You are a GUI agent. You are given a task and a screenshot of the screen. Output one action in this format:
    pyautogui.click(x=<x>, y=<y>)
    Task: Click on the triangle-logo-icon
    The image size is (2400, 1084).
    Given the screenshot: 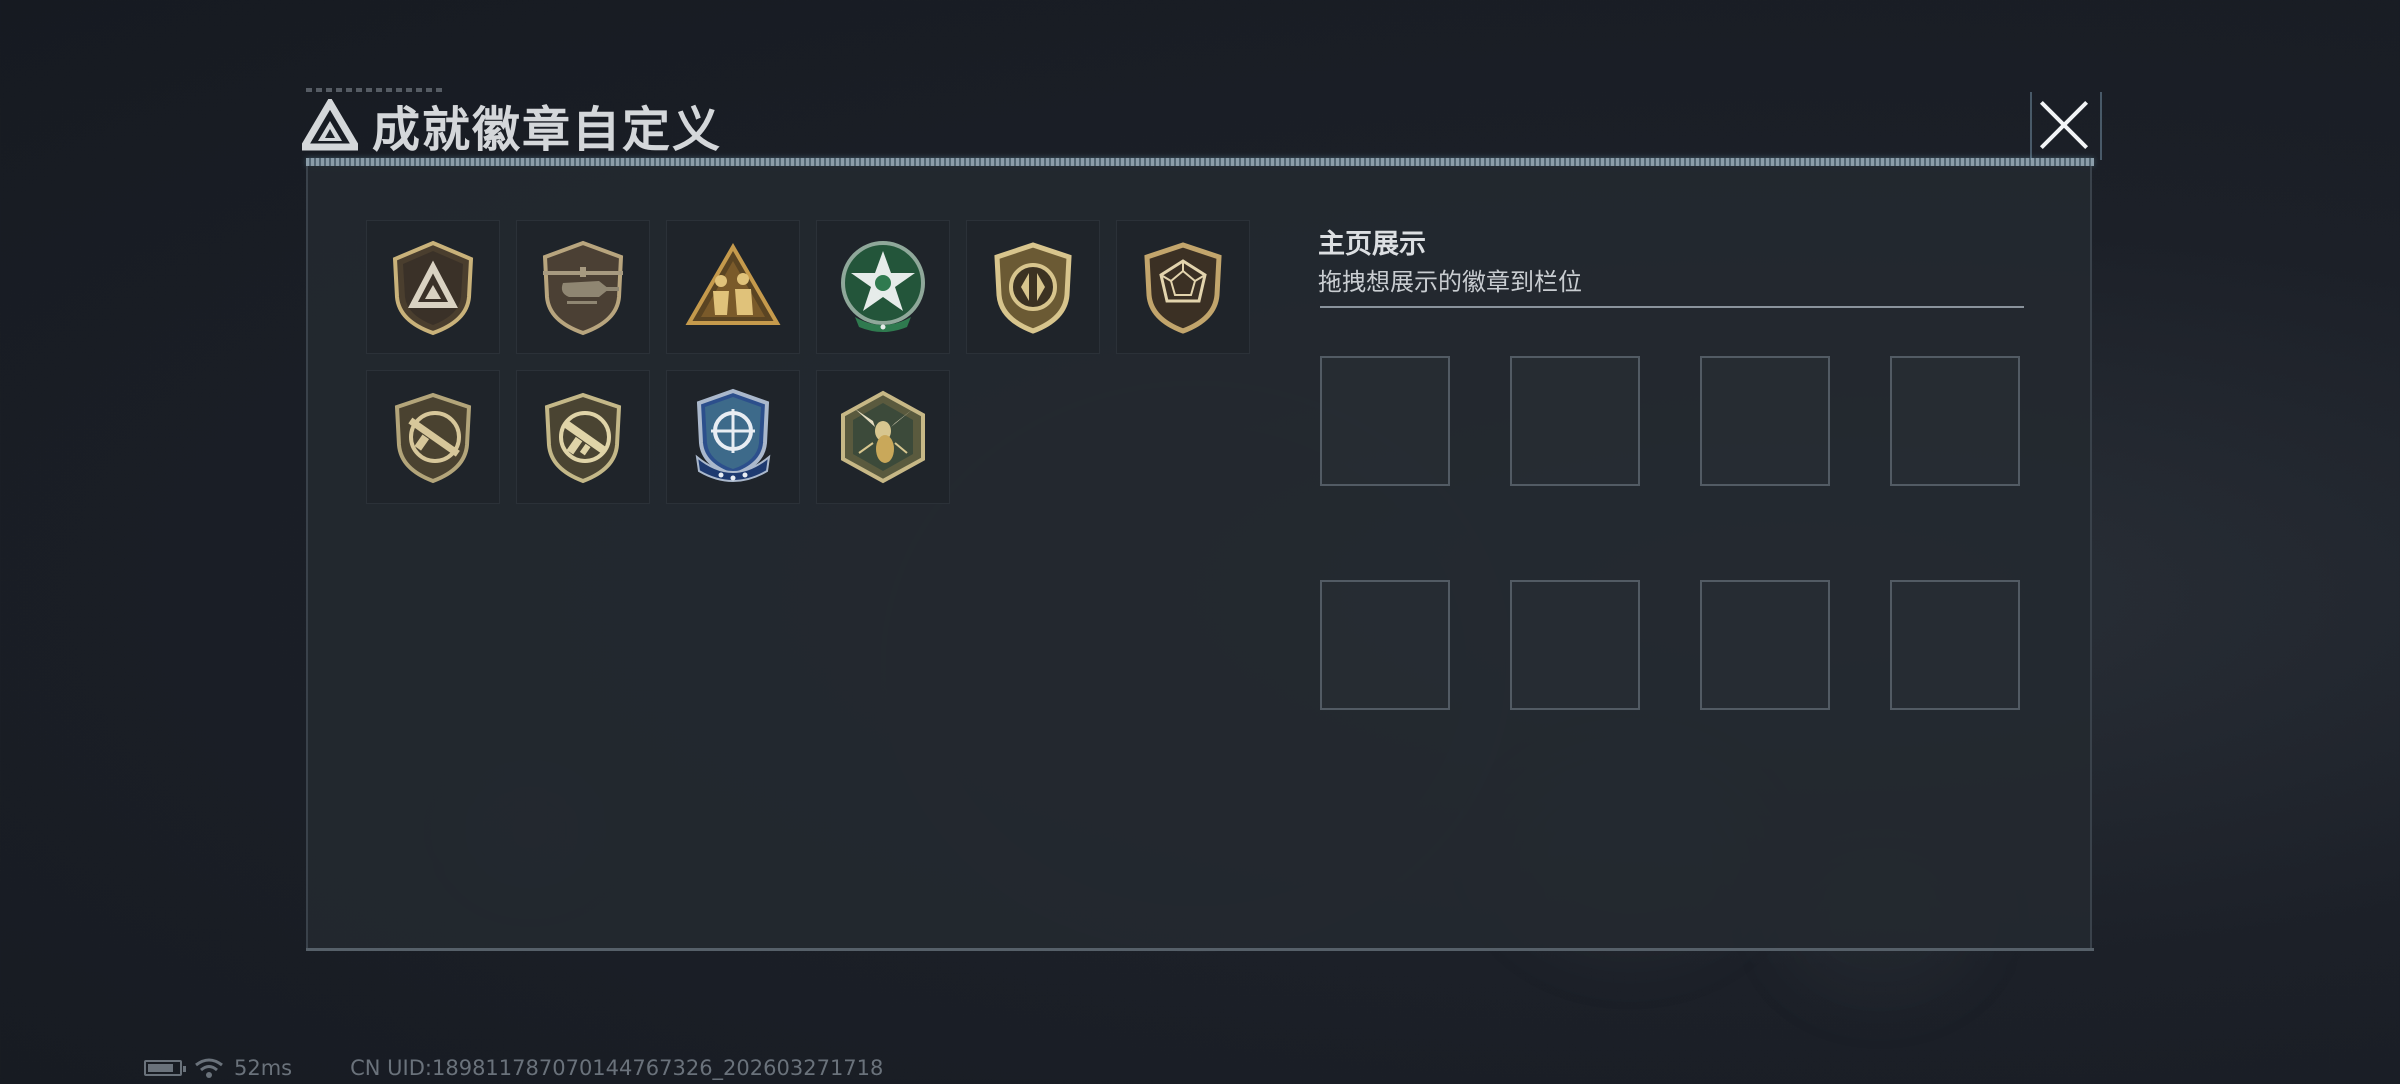 What is the action you would take?
    pyautogui.click(x=330, y=125)
    